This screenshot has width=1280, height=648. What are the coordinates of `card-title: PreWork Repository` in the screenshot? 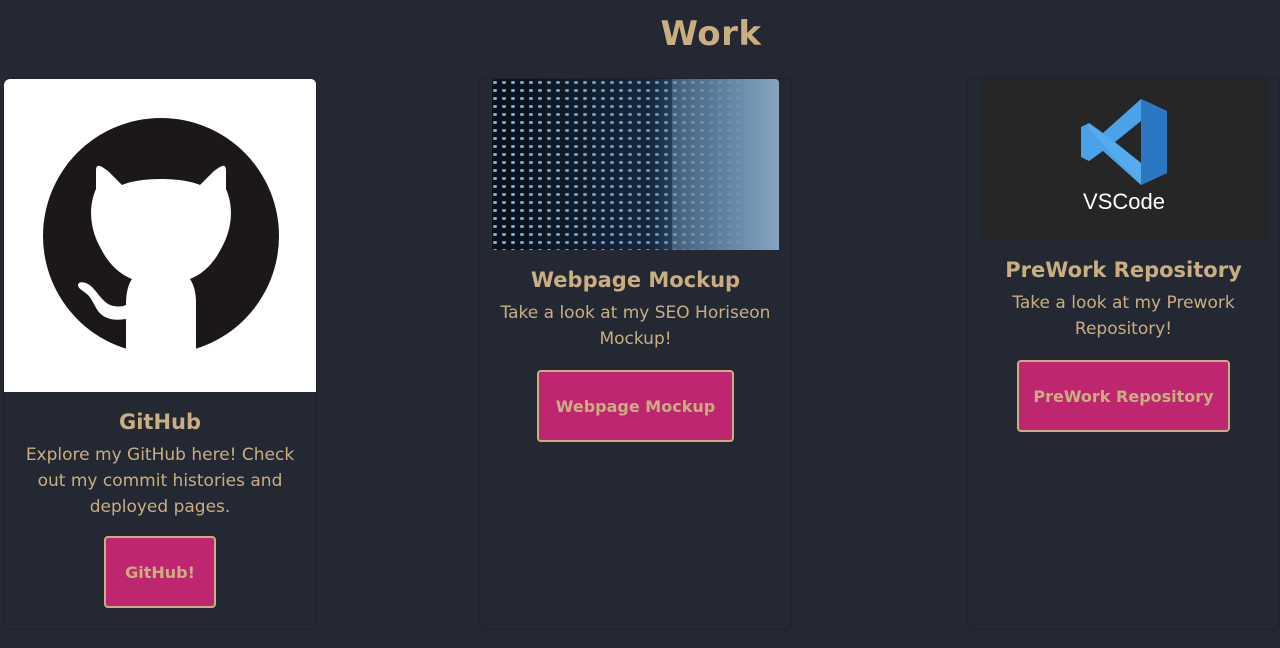 It's located at (1123, 270).